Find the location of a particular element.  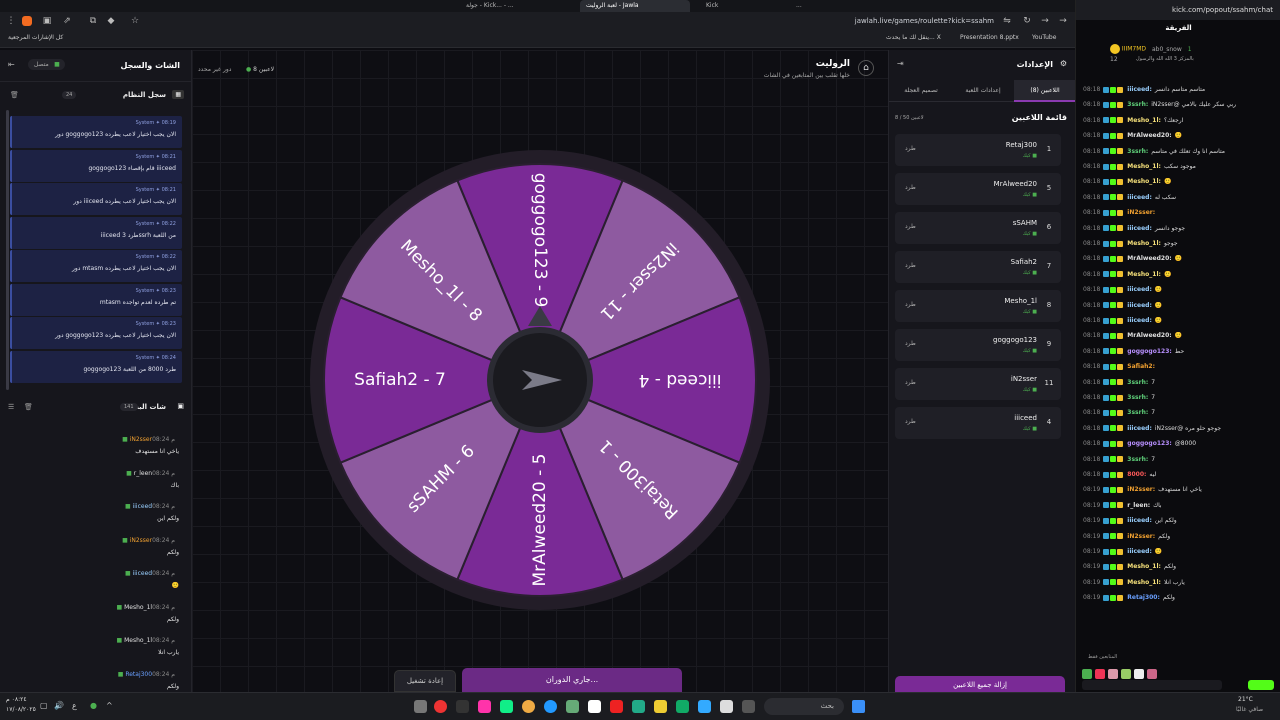

chrome-icon is located at coordinates (528, 706).